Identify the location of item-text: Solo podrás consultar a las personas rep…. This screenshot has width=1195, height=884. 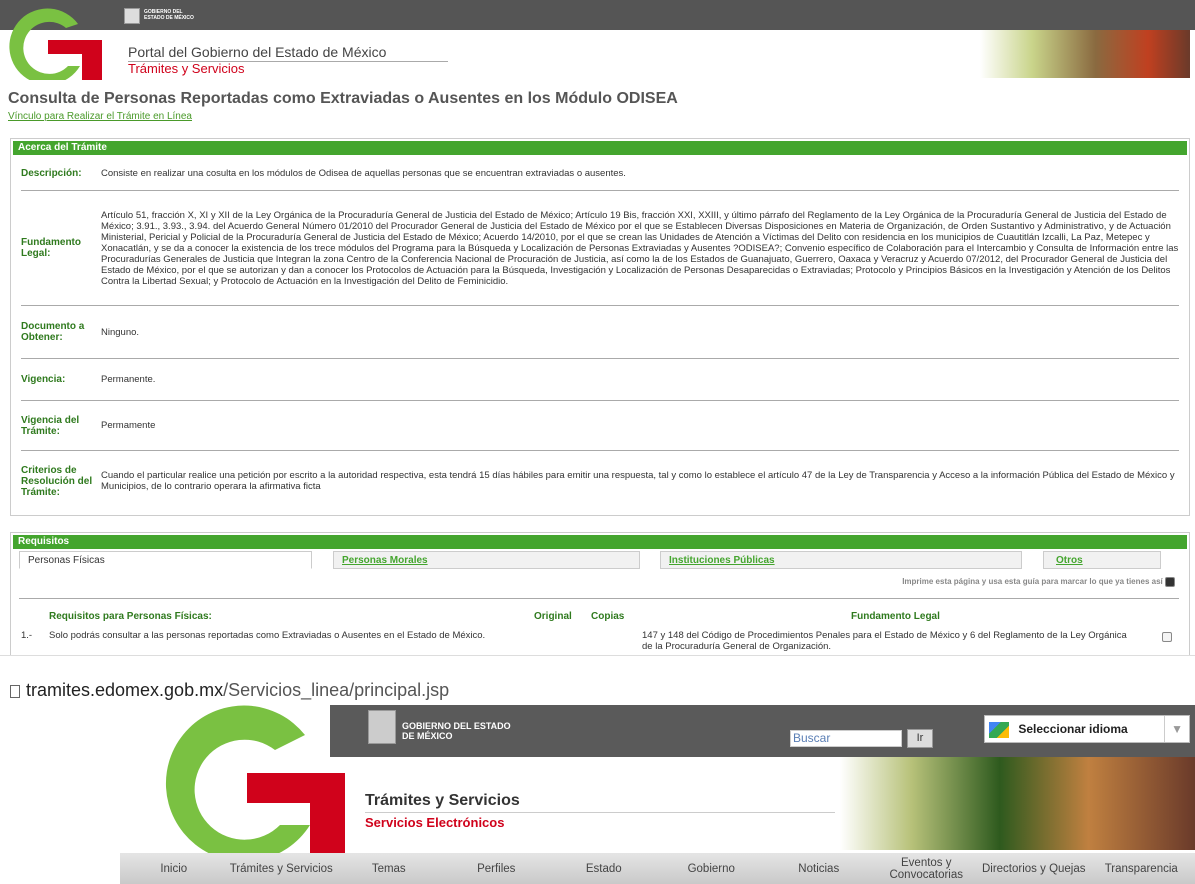
(267, 635).